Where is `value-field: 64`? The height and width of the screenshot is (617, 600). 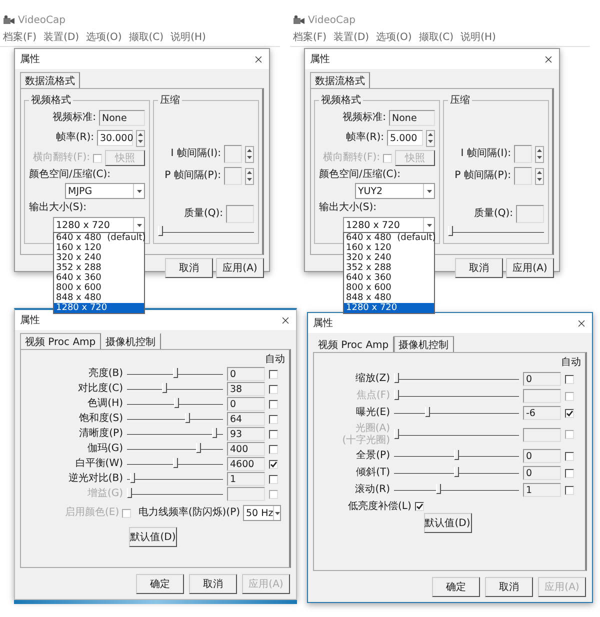
value-field: 64 is located at coordinates (246, 419).